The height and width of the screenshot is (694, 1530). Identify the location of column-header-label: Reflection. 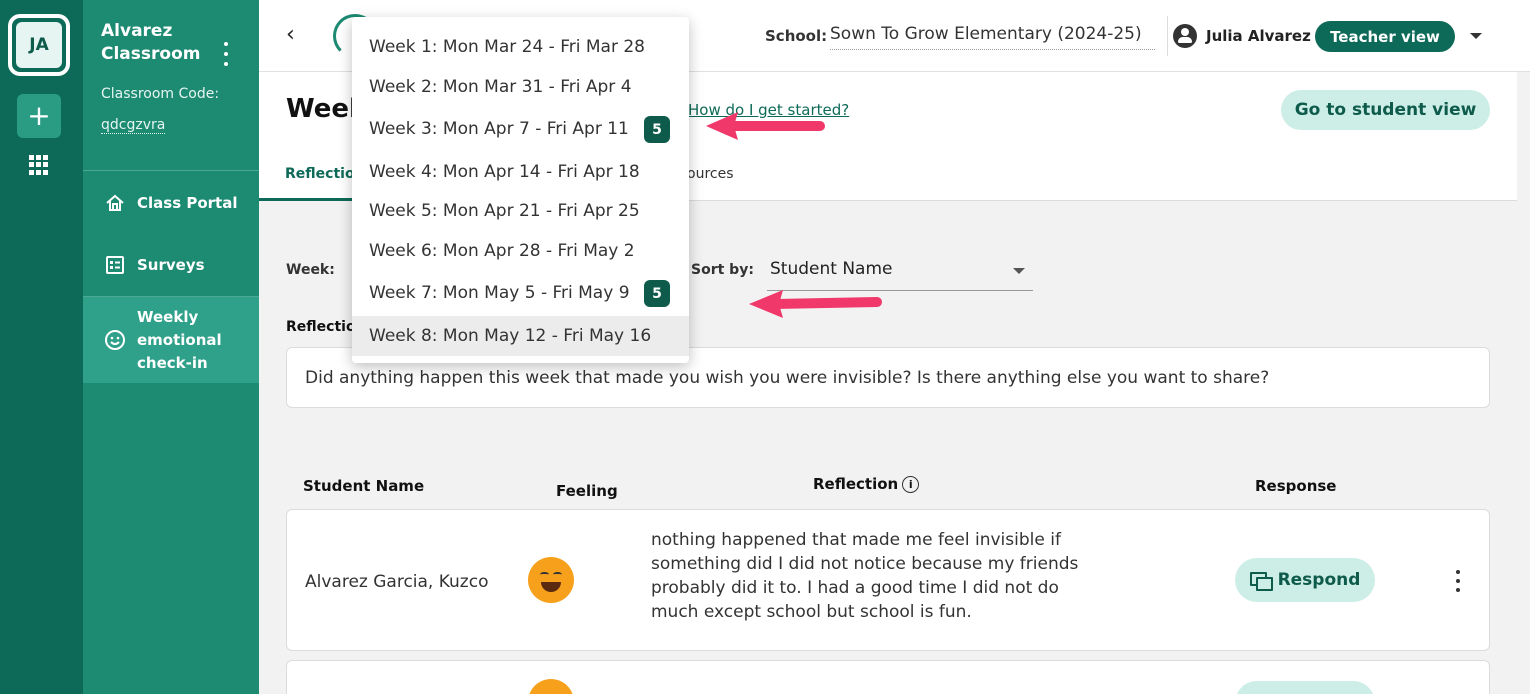
(856, 484).